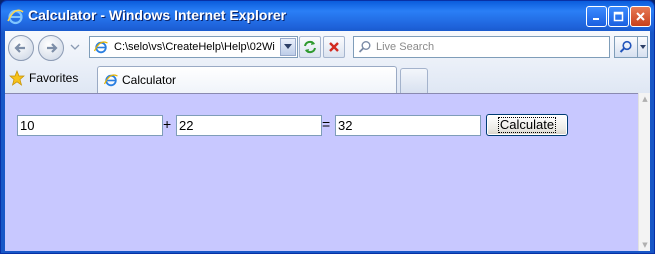 The height and width of the screenshot is (254, 655). What do you see at coordinates (15, 17) in the screenshot?
I see `ie-logo-icon` at bounding box center [15, 17].